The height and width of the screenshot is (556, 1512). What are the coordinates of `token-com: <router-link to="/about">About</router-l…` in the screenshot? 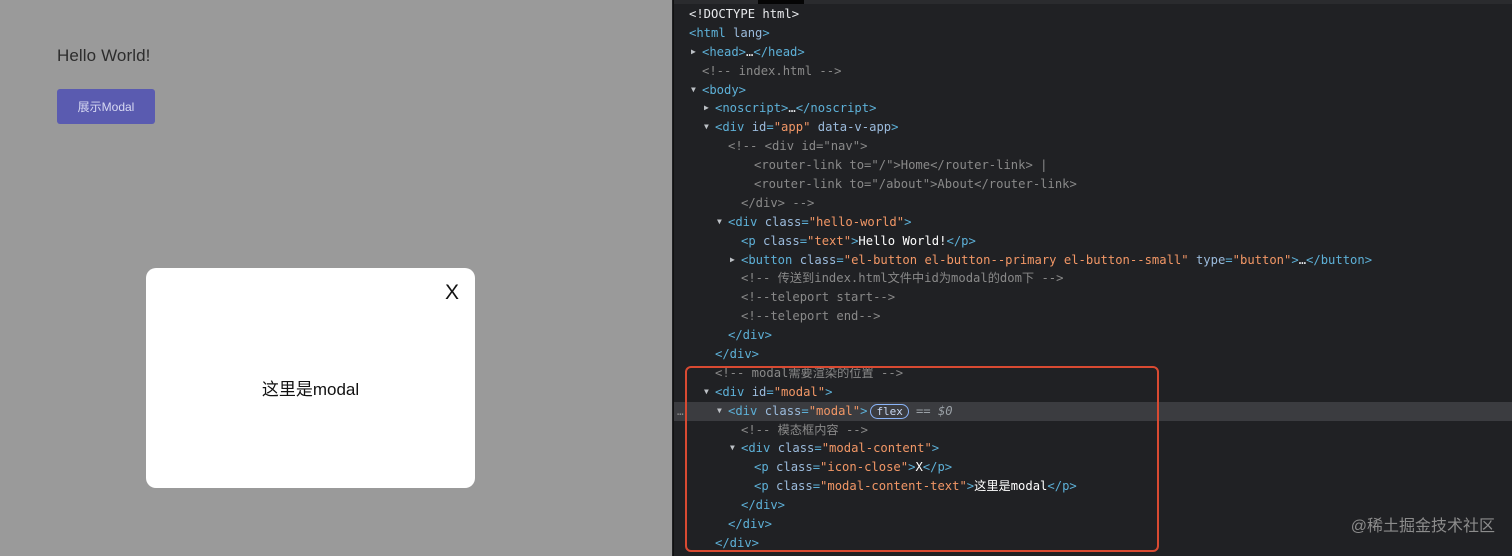 It's located at (915, 184).